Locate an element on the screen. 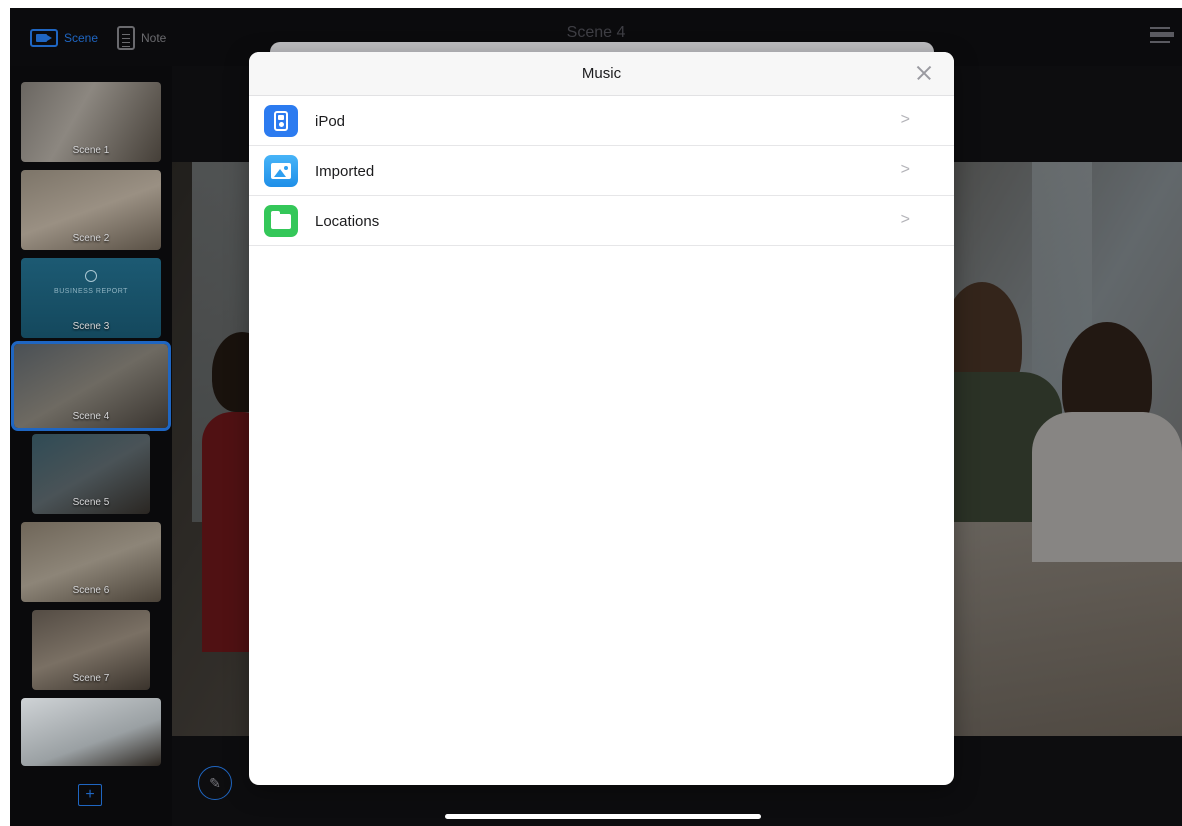 Image resolution: width=1182 pixels, height=826 pixels. music-source-ipod: iPod > is located at coordinates (601, 121).